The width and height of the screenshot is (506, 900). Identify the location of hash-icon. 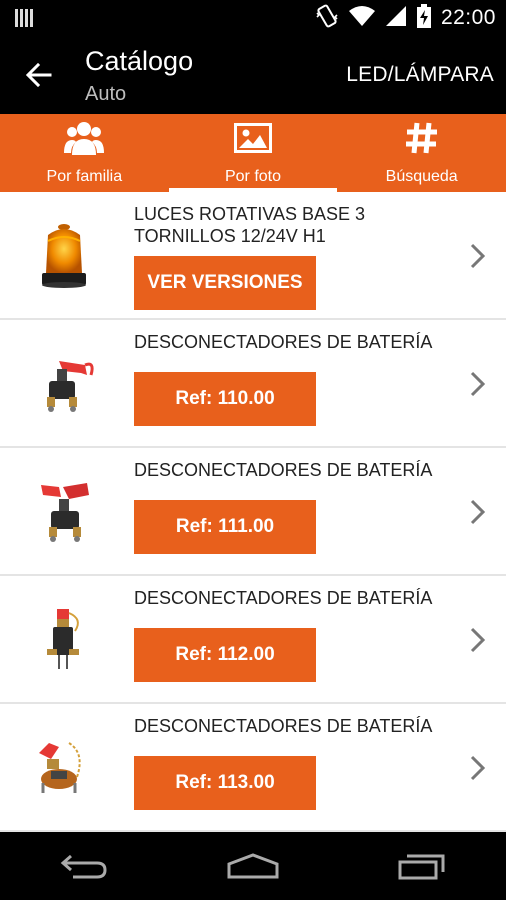
(422, 138).